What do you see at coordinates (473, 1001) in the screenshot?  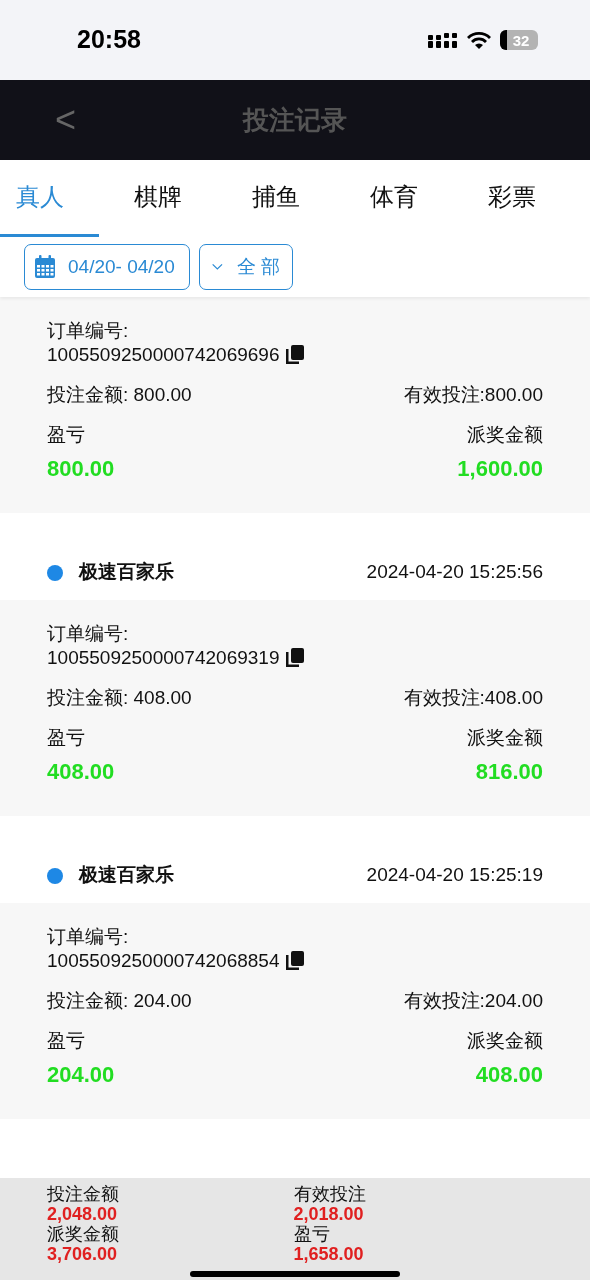 I see `valid-bet: 有效投注:204.00` at bounding box center [473, 1001].